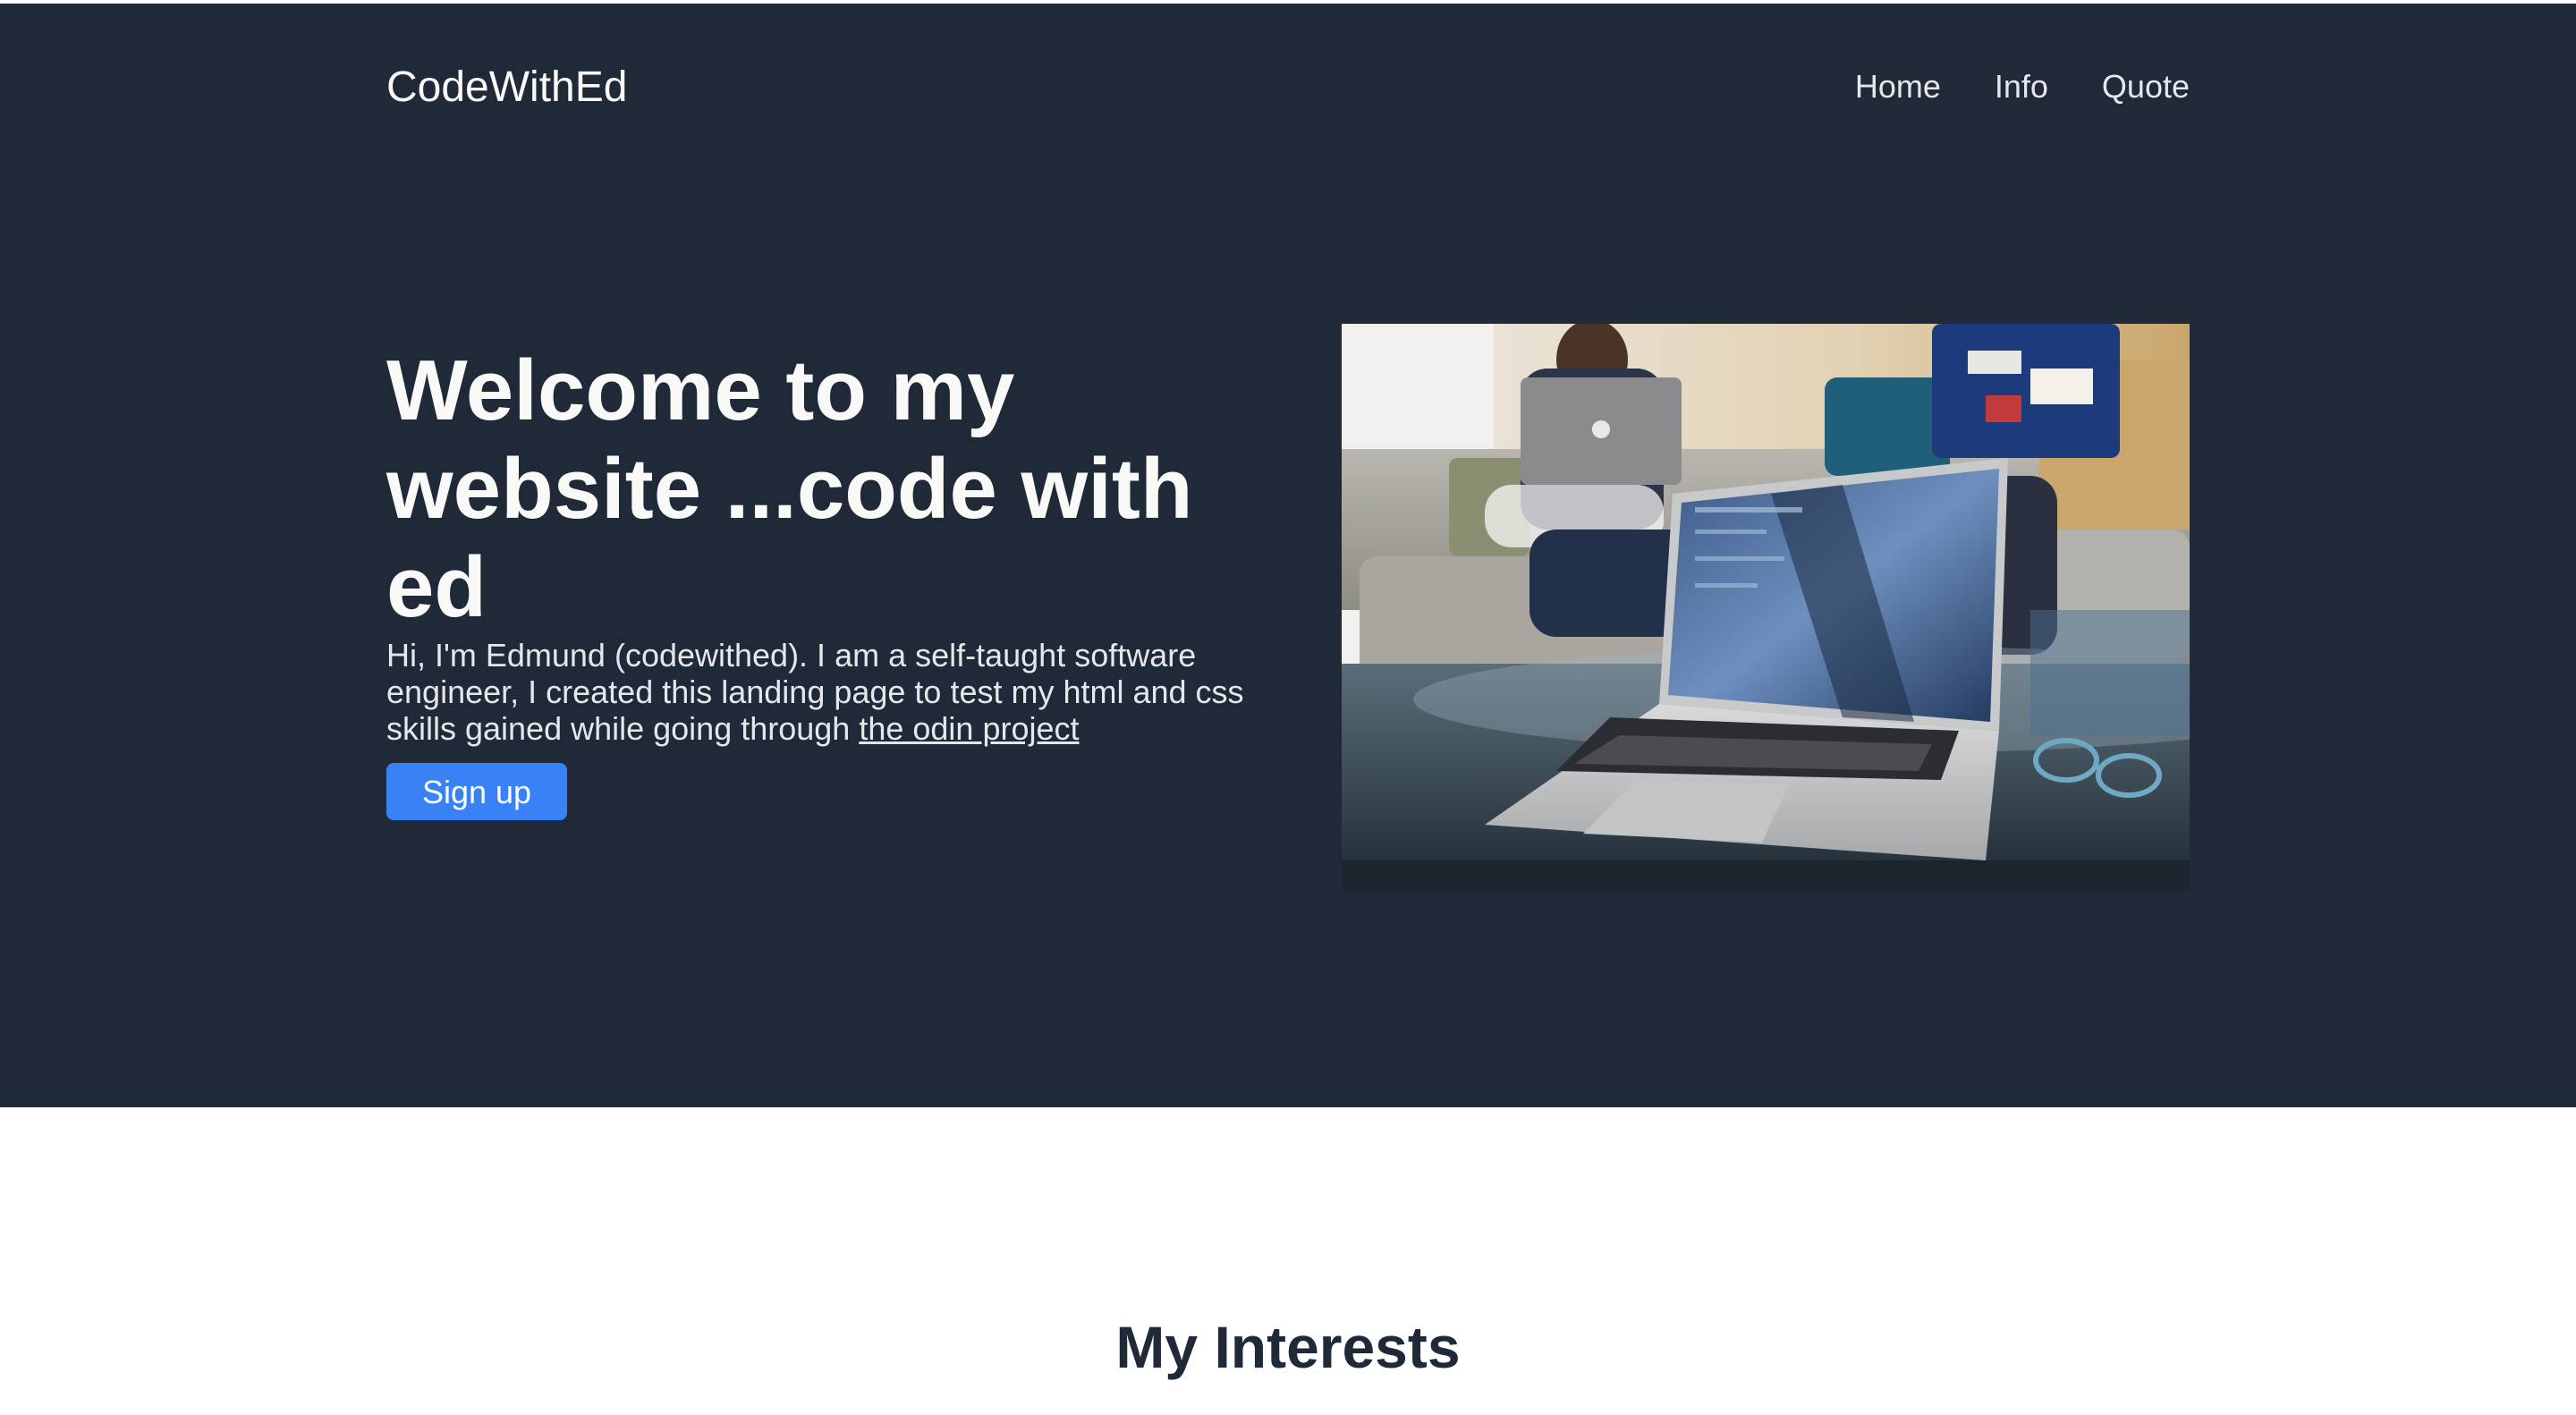 The image size is (2576, 1415). I want to click on laptop-photo-illustration, so click(1766, 608).